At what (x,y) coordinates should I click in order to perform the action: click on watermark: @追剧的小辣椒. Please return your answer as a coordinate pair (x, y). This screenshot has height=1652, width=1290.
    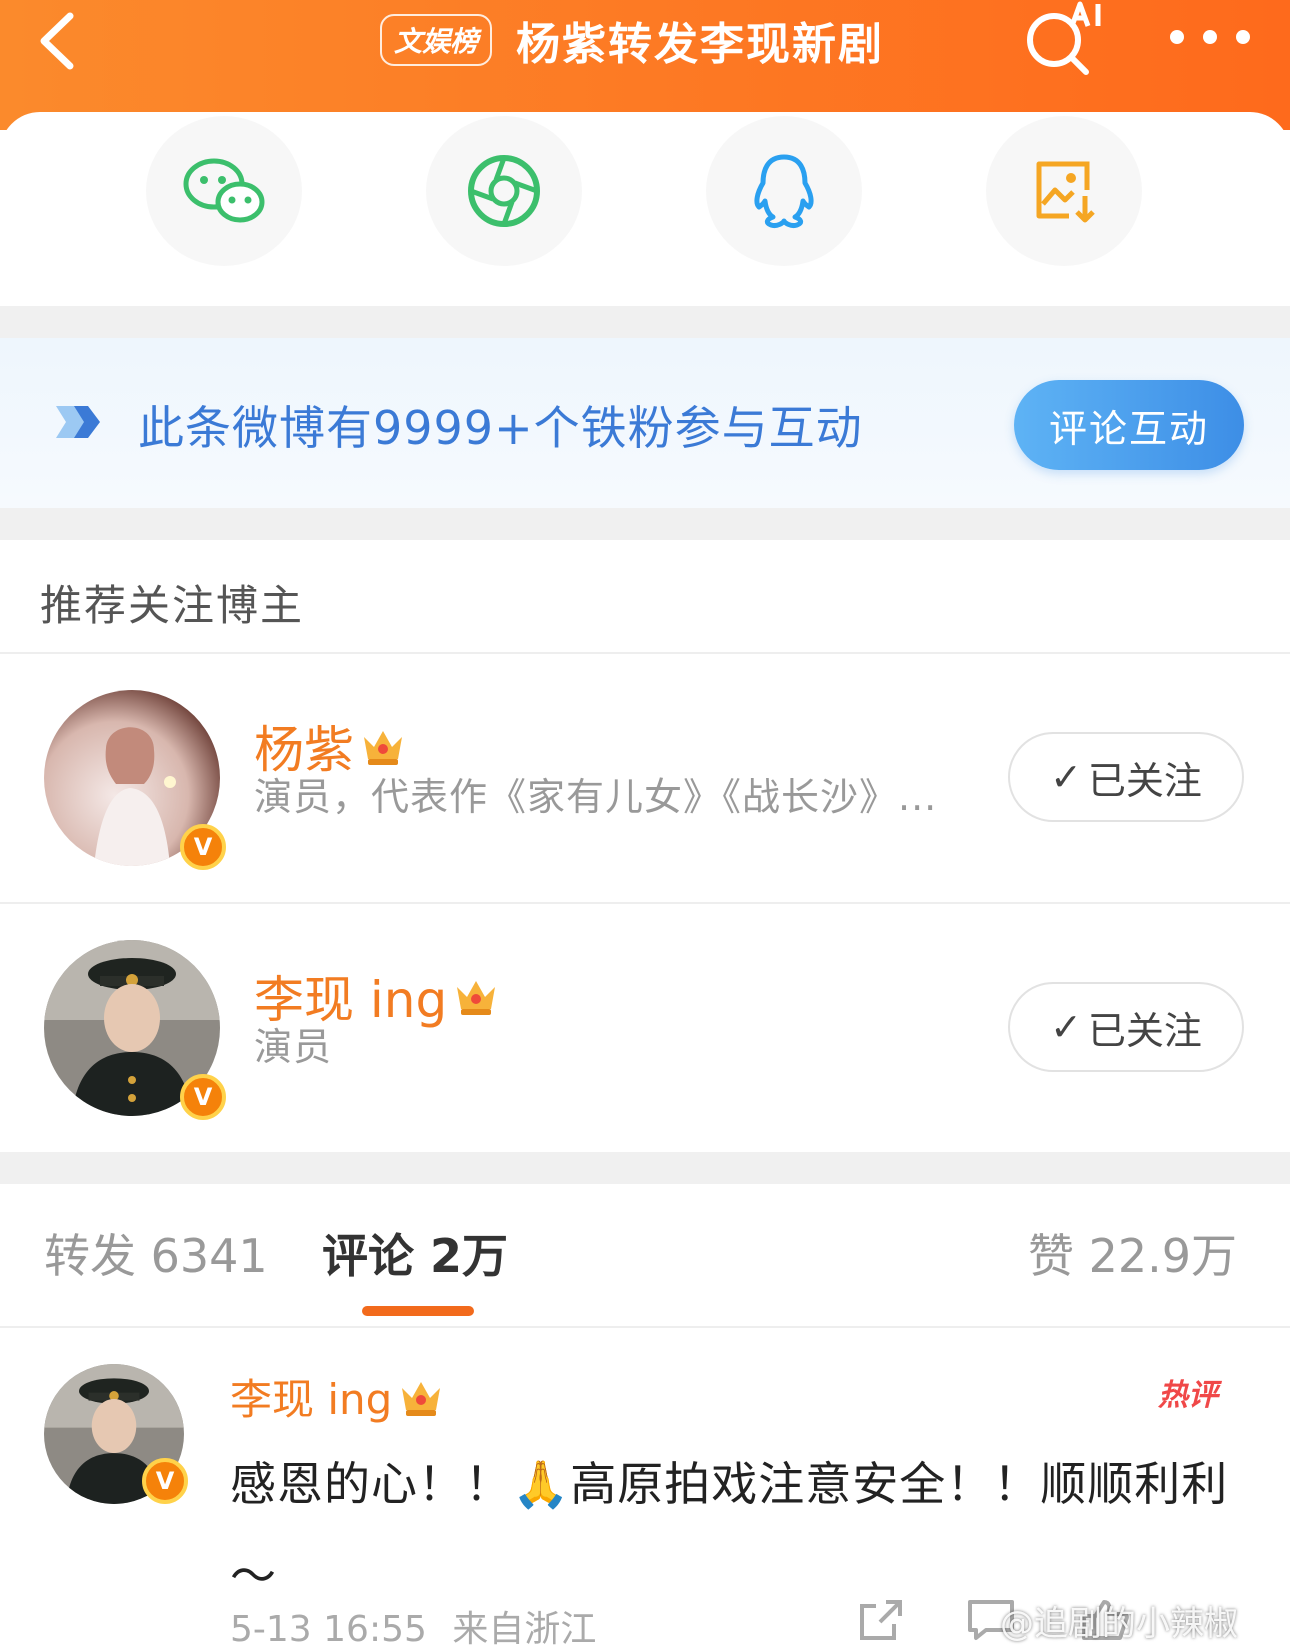
    Looking at the image, I should click on (1119, 1624).